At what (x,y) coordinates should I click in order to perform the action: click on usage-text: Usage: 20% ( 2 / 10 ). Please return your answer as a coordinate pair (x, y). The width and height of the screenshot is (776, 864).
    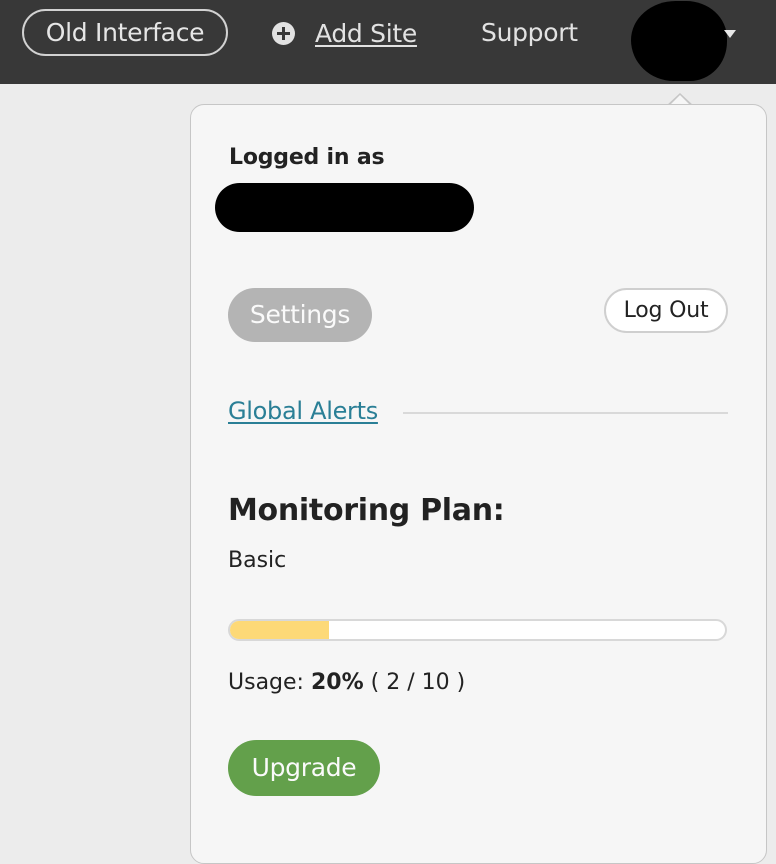
    Looking at the image, I should click on (346, 682).